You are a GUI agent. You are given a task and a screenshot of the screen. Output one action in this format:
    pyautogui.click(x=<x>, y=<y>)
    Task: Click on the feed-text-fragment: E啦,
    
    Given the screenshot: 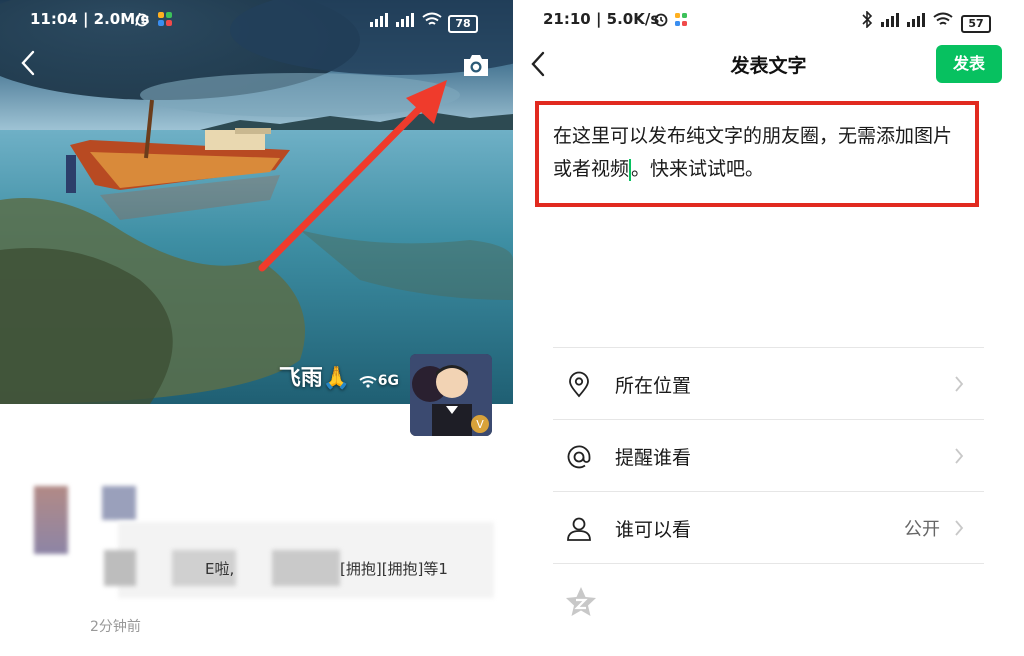 What is the action you would take?
    pyautogui.click(x=220, y=569)
    